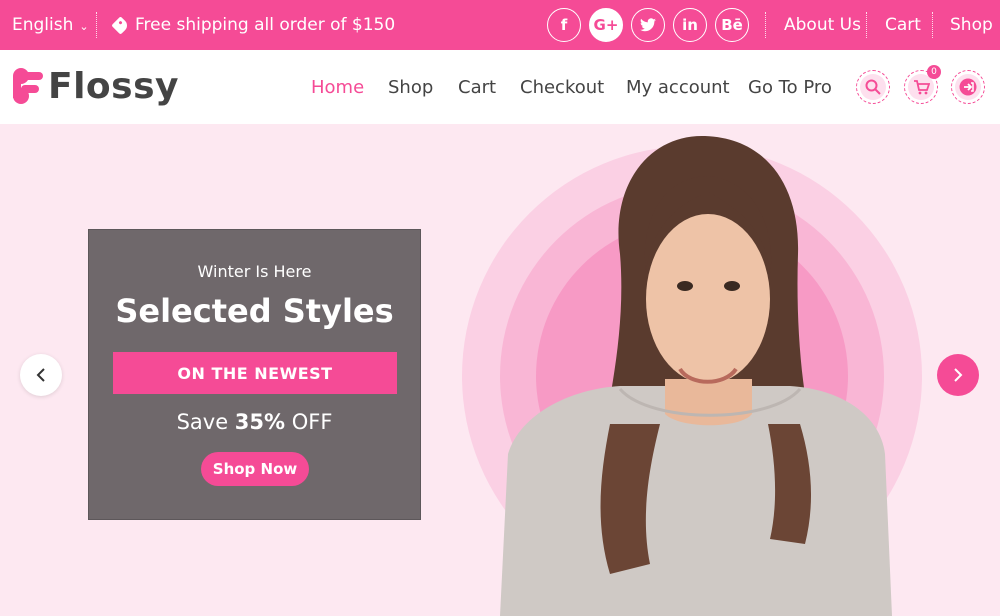 This screenshot has height=616, width=1000. Describe the element at coordinates (43, 25) in the screenshot. I see `language-label: English` at that location.